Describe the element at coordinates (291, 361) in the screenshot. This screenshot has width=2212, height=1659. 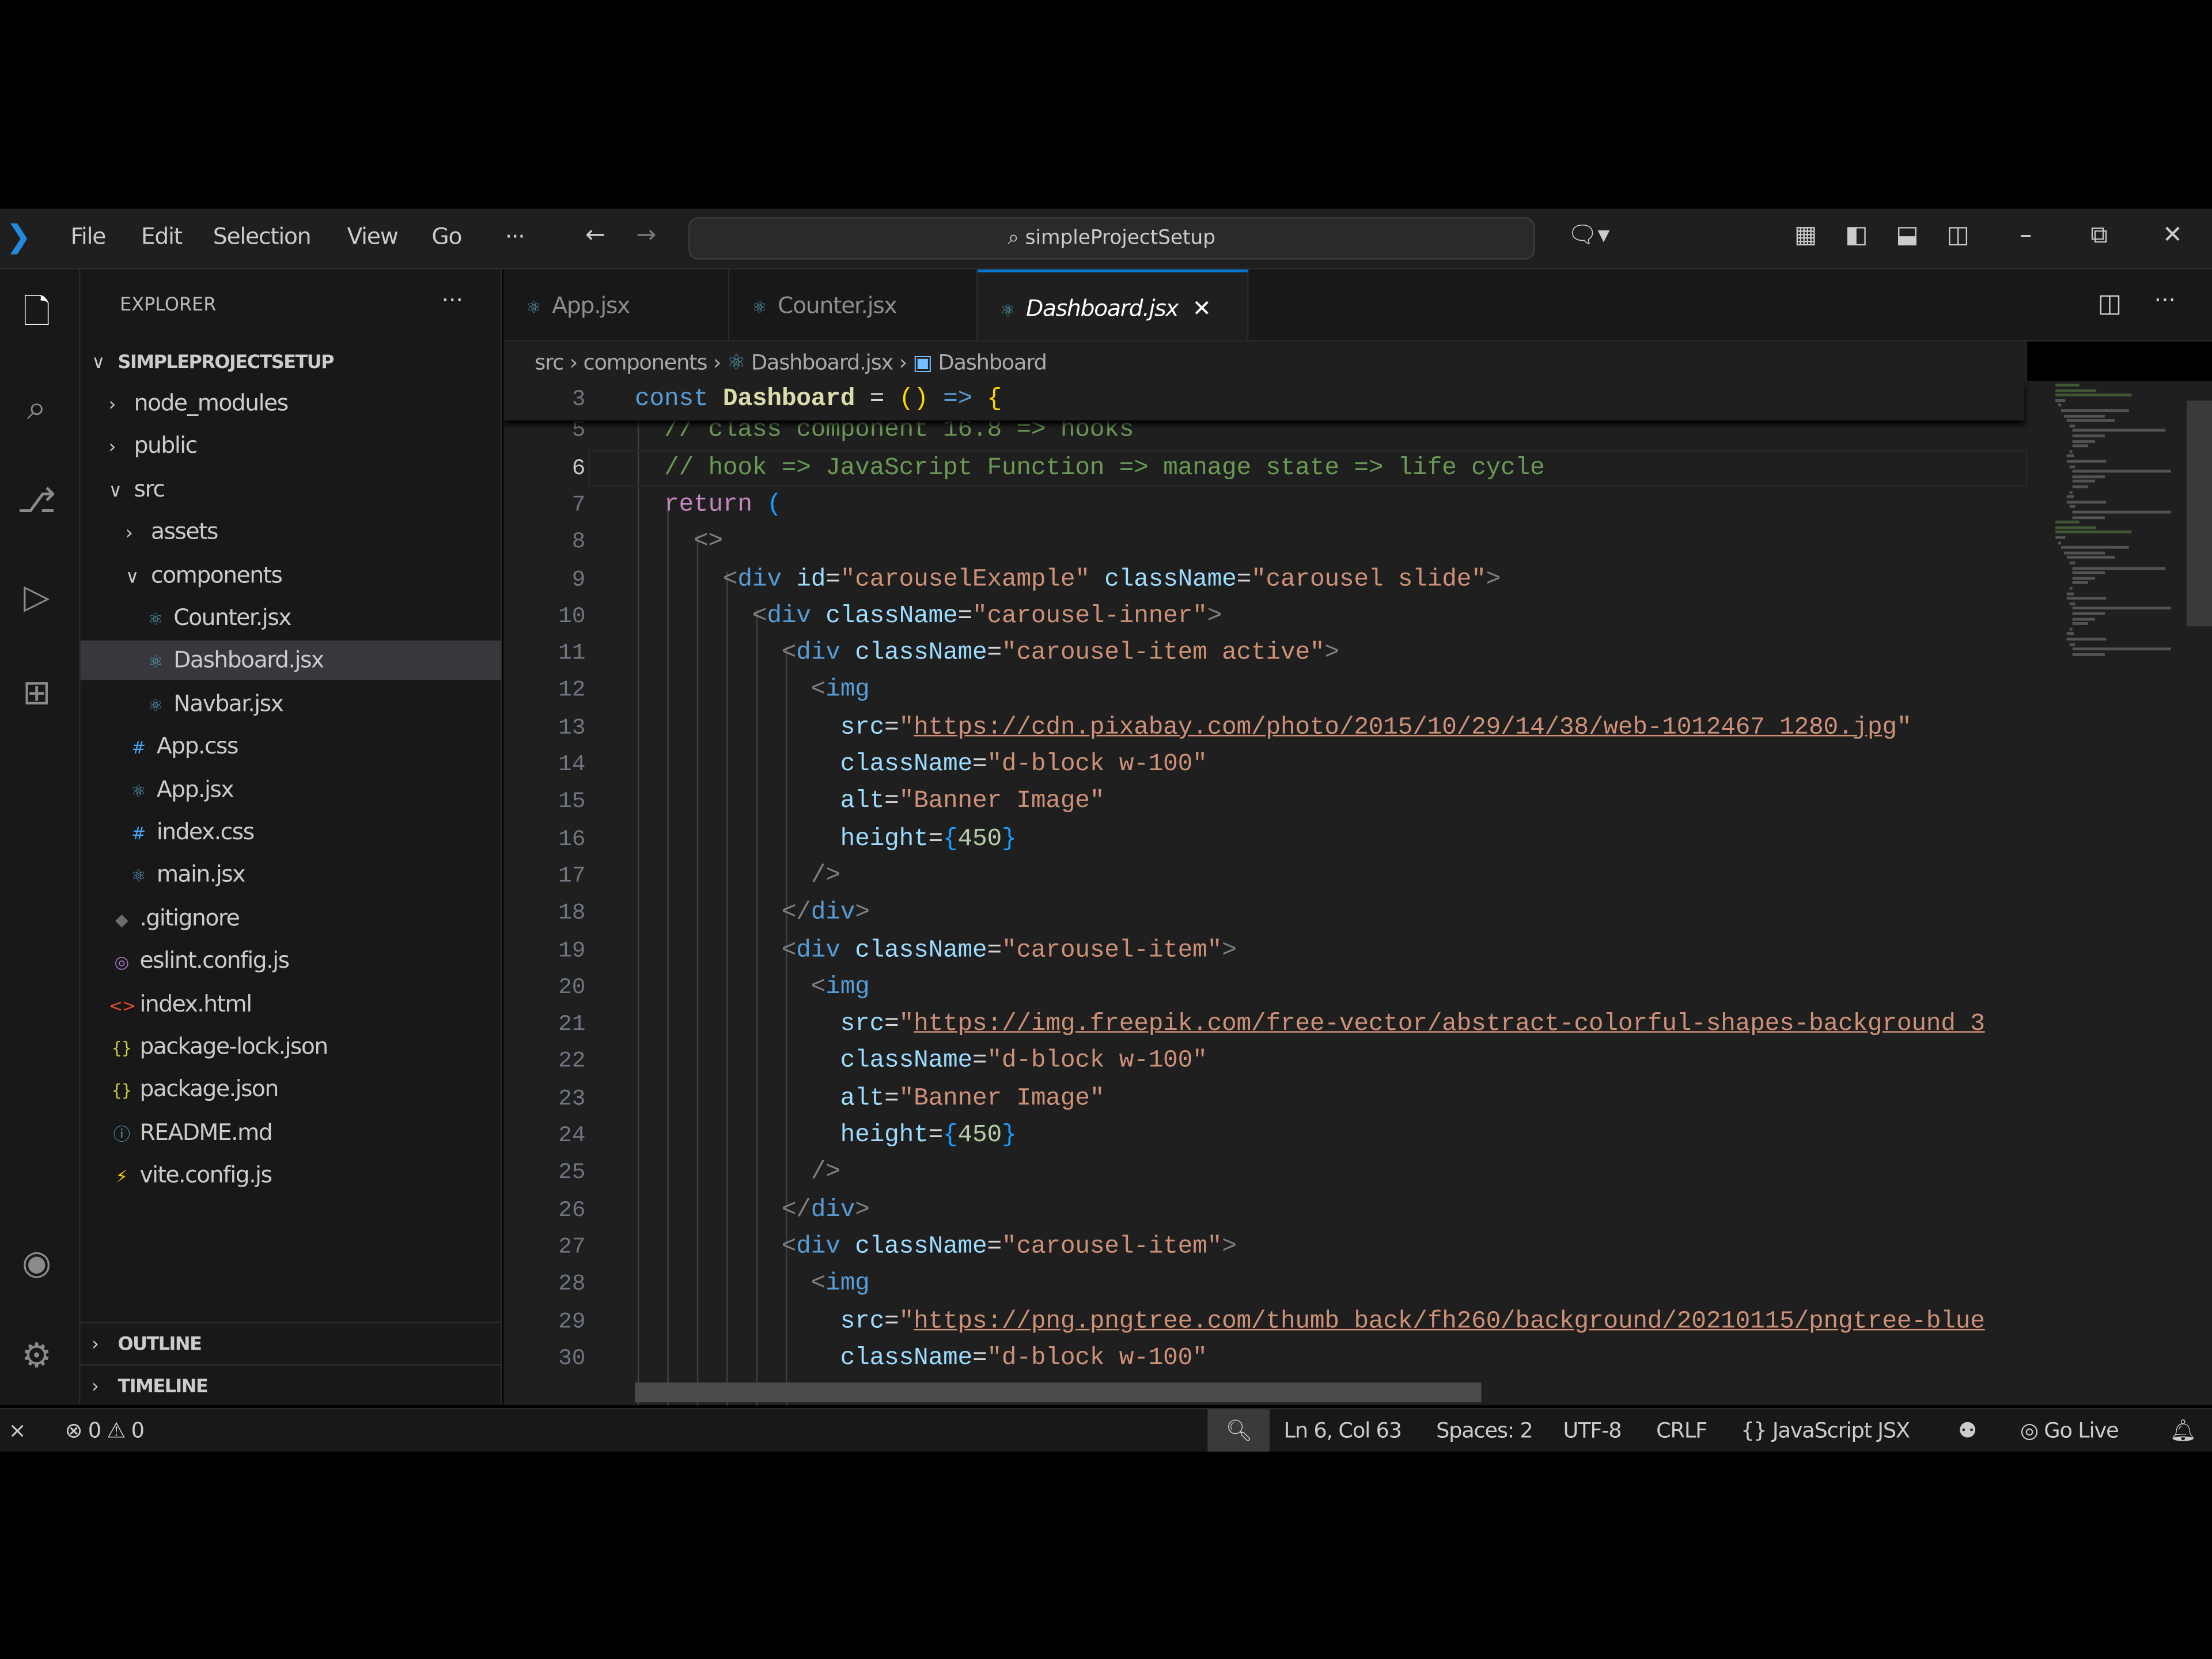
I see `explorer-root-folder: ∨ SIMPLEPROJECTSETUP` at that location.